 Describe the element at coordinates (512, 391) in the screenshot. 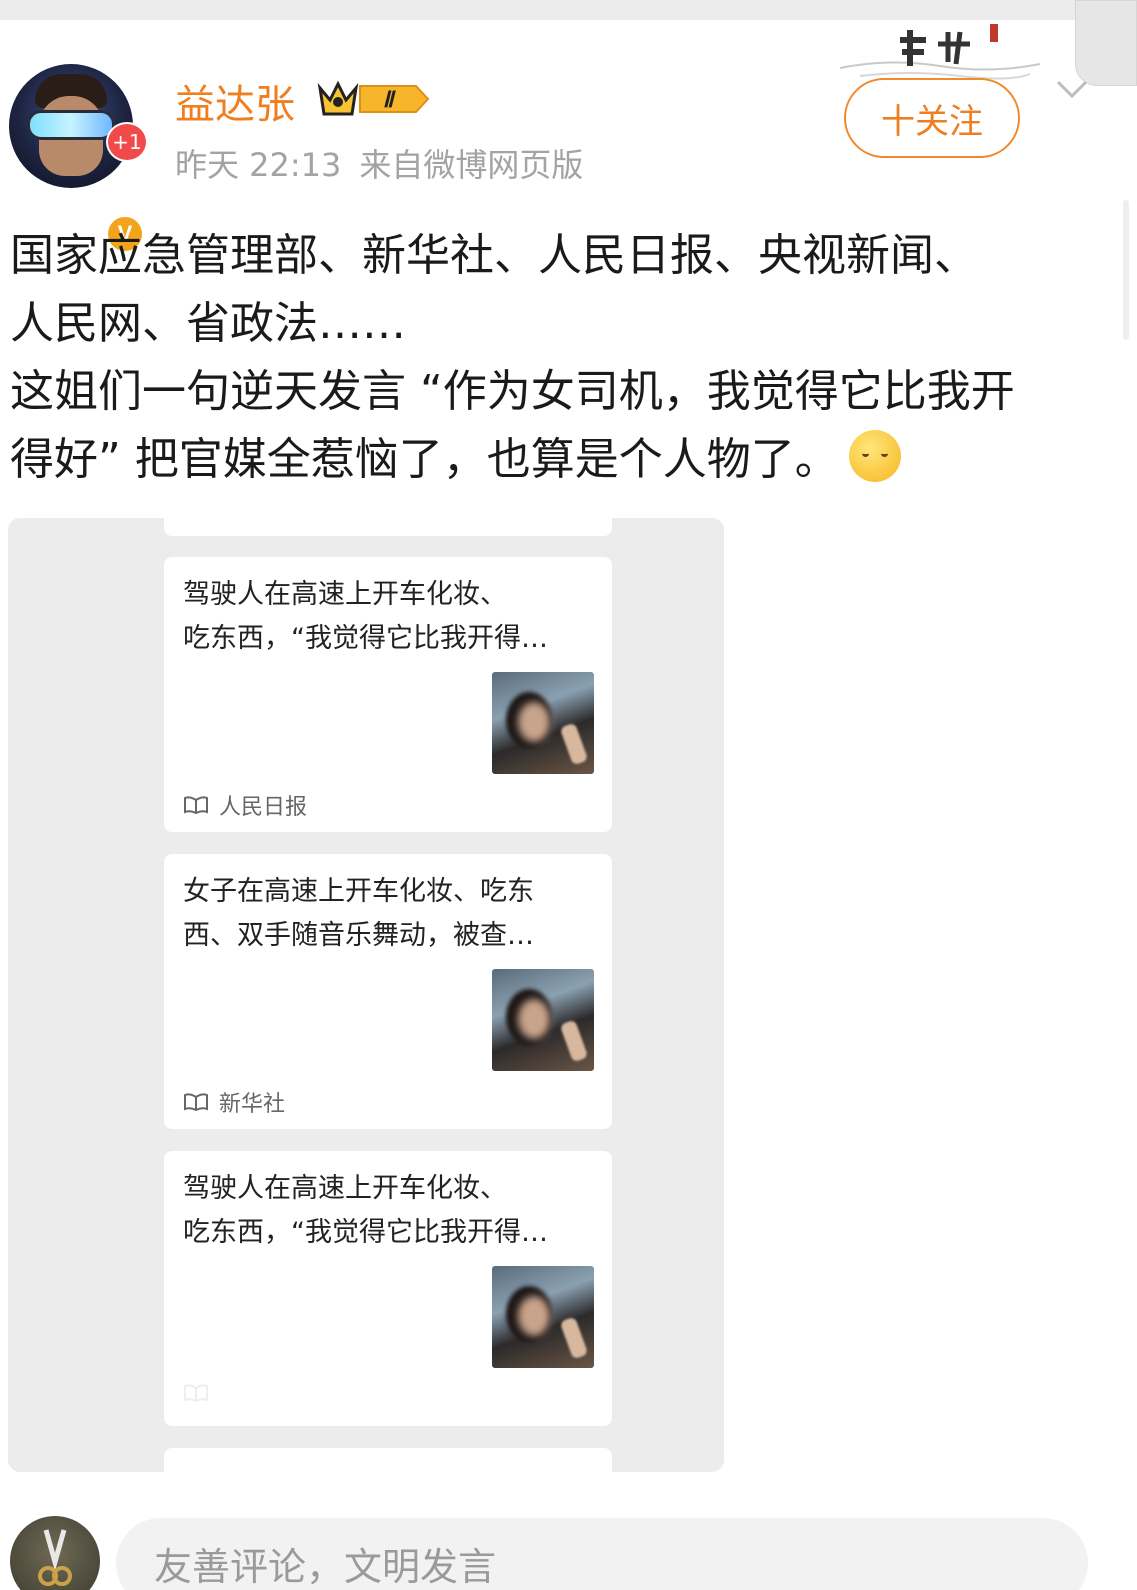

I see `post-line-3: 这姐们一句逆天发言 “作为女司机，我觉得它比我开` at that location.